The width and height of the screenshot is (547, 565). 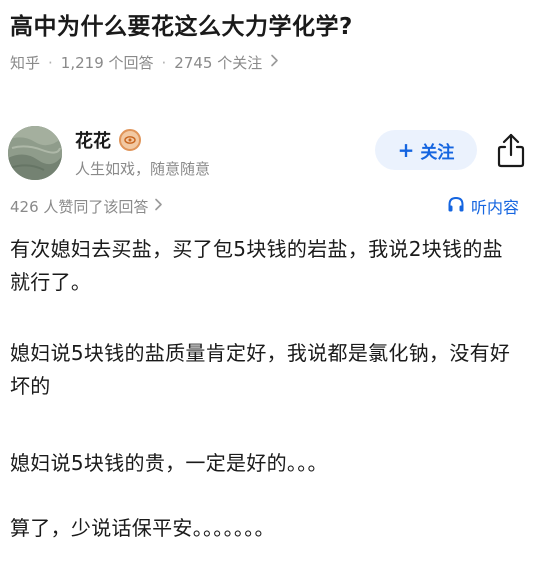 I want to click on author-name: 花花, so click(x=93, y=140).